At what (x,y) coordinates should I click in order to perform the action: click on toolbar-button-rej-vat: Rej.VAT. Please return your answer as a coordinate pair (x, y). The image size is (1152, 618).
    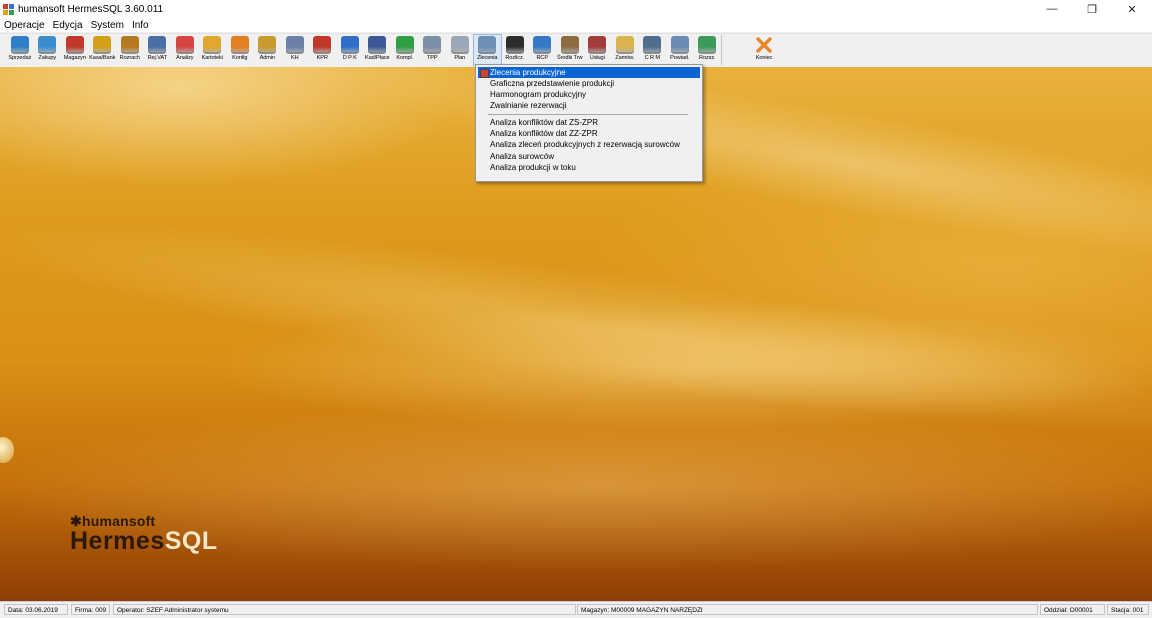
    Looking at the image, I should click on (158, 50).